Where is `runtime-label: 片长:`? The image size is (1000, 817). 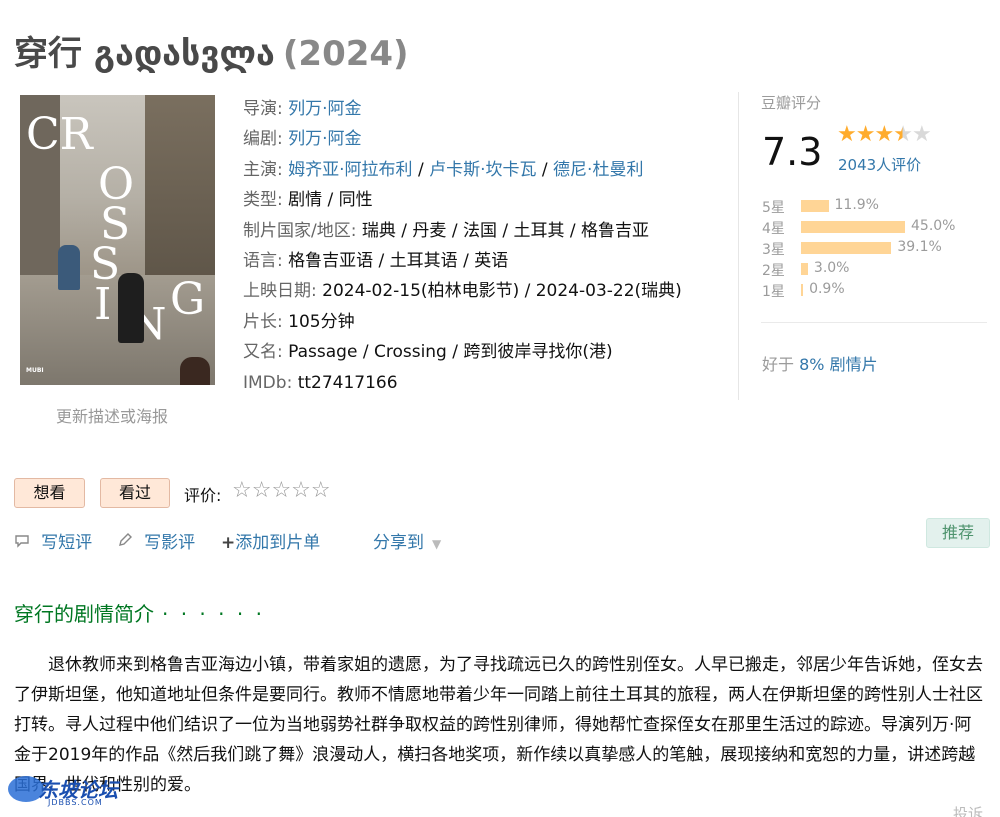 runtime-label: 片长: is located at coordinates (263, 321).